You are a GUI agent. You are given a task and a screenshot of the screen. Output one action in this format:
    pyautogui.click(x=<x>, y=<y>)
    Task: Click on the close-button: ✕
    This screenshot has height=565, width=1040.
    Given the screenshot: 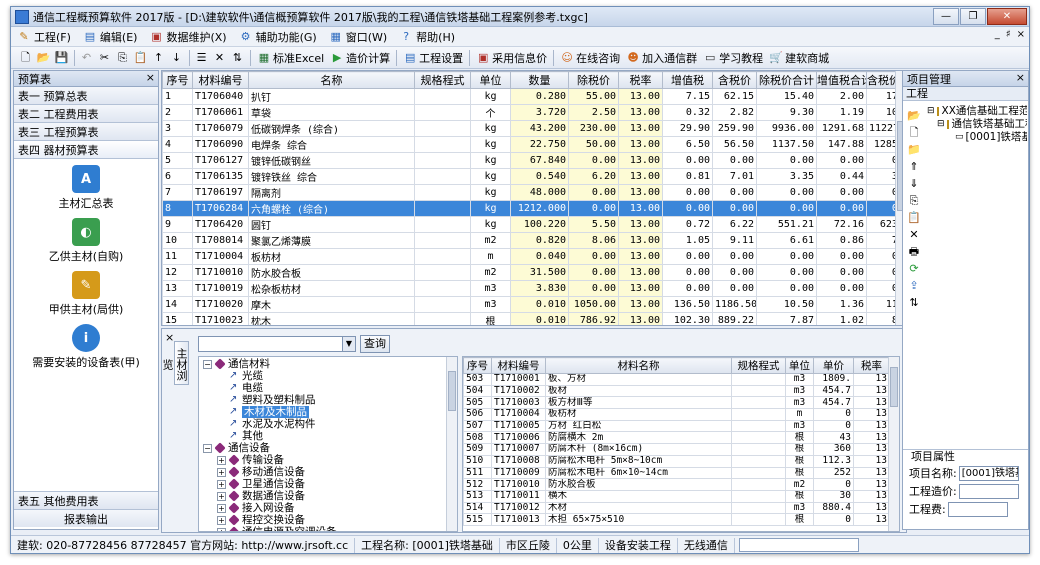 What is the action you would take?
    pyautogui.click(x=1007, y=16)
    